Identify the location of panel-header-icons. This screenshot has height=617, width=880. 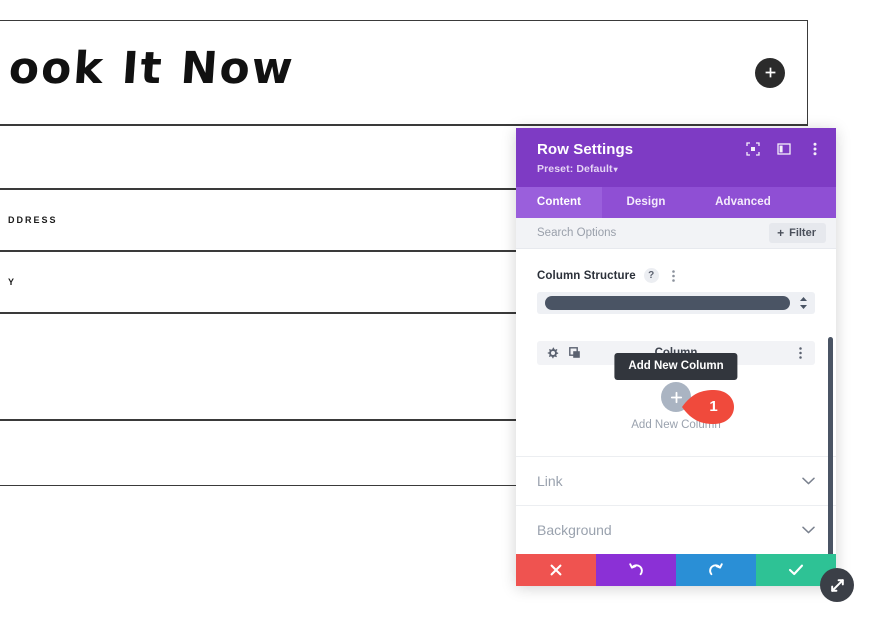
(783, 148).